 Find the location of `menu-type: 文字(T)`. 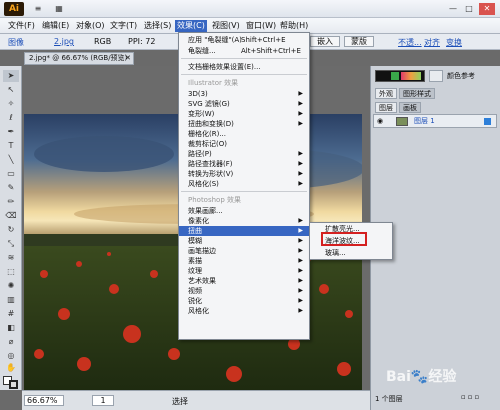

menu-type: 文字(T) is located at coordinates (123, 26).